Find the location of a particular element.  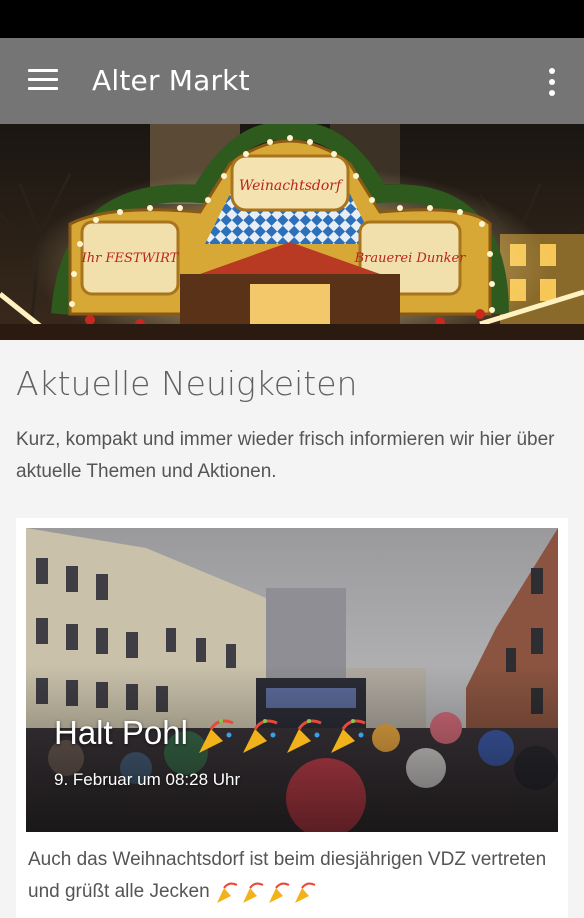

section-title: Aktuelle Neuigkeiten is located at coordinates (187, 383).